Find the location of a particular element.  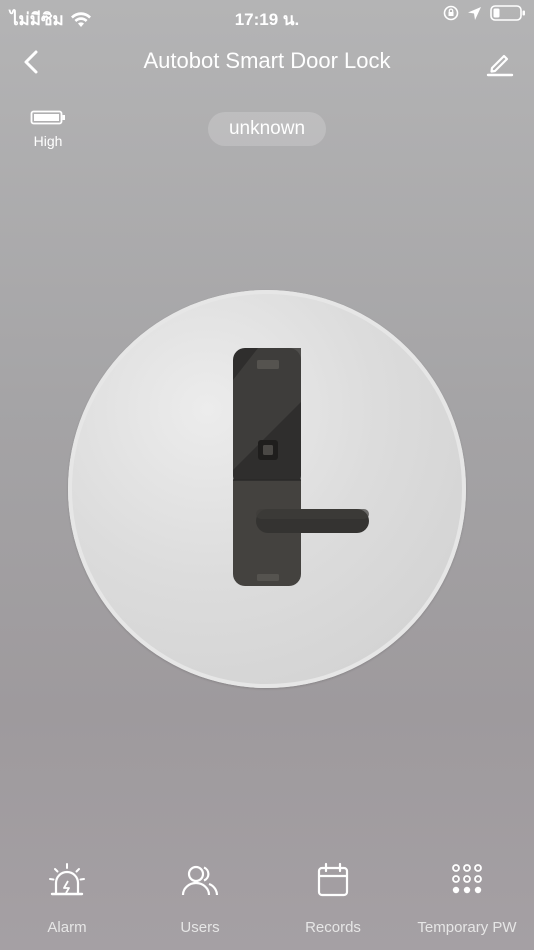

tab-users-label: Users is located at coordinates (200, 927).